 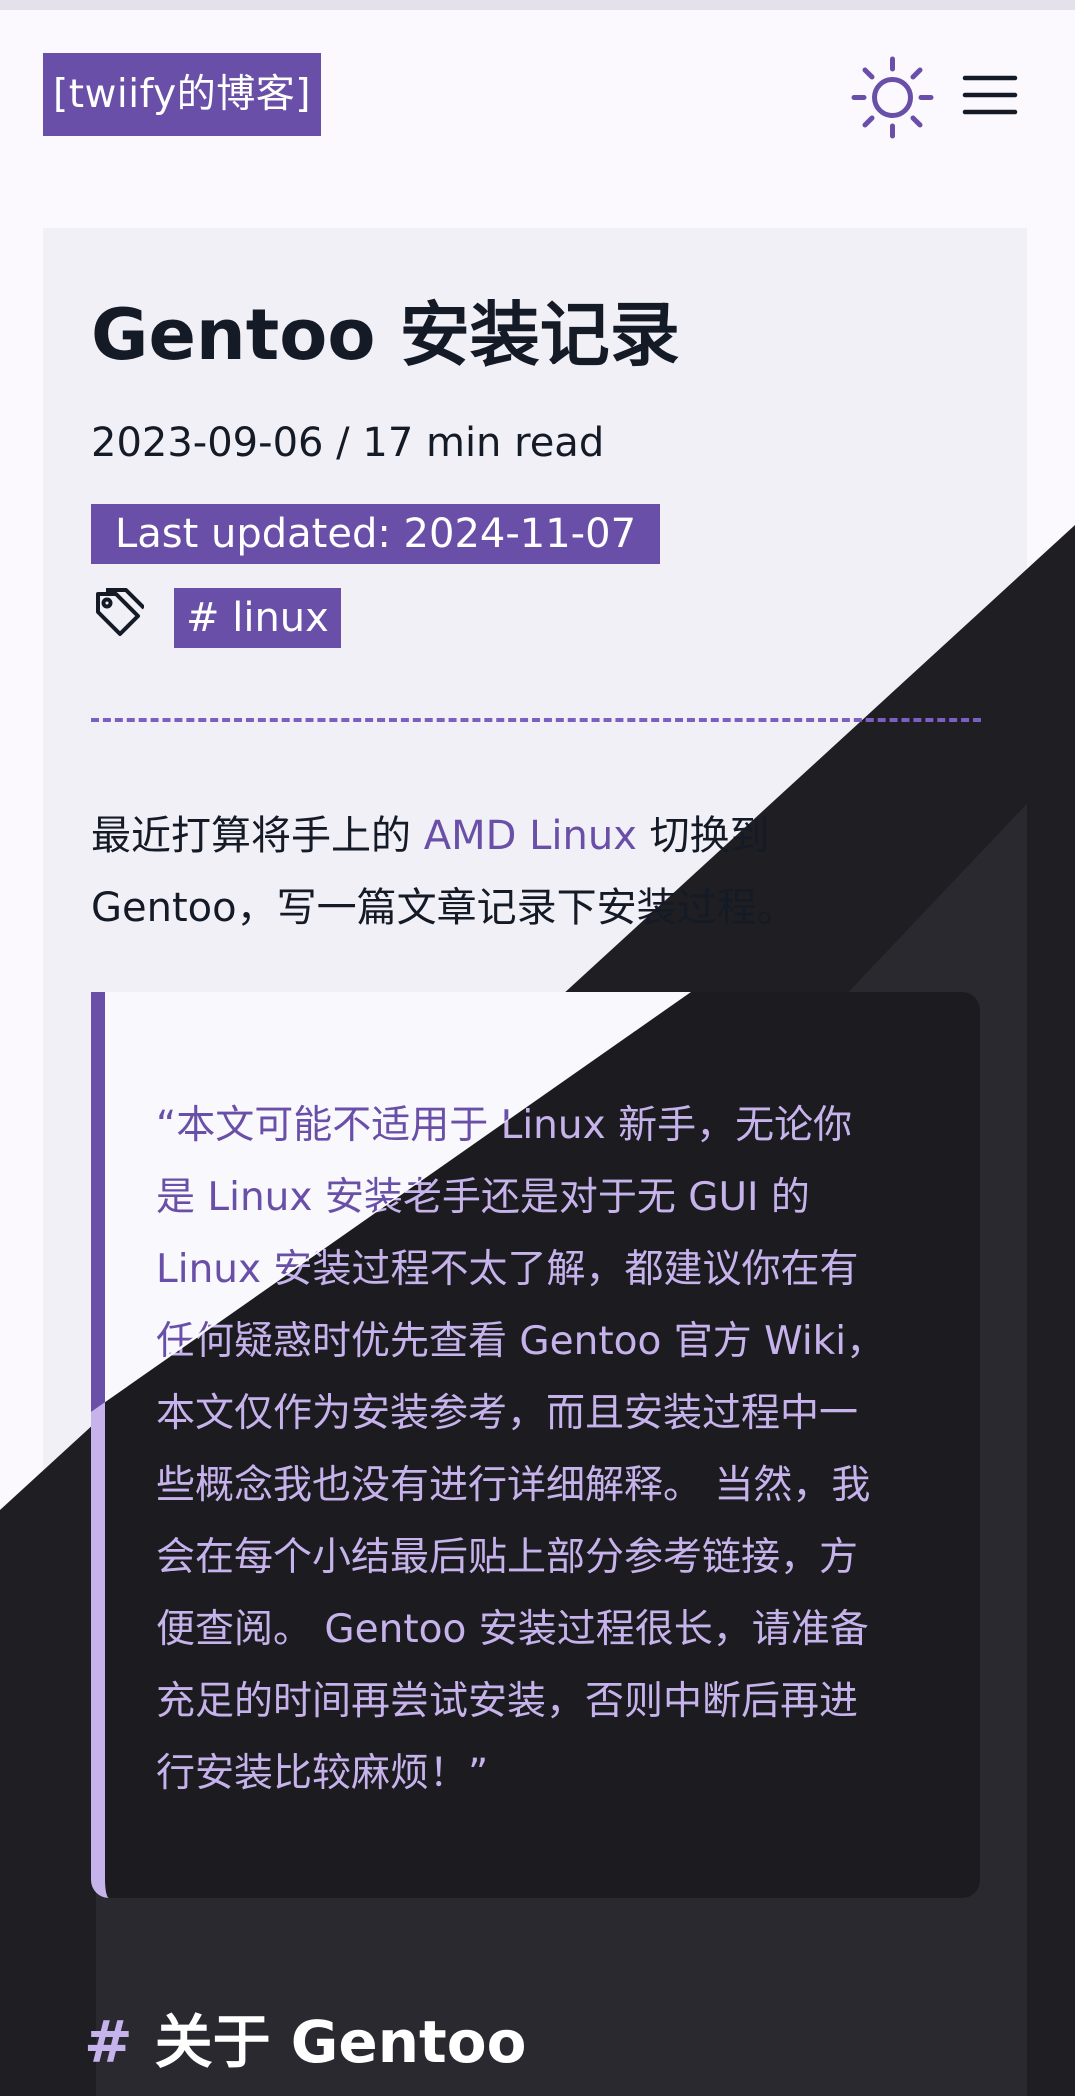 I want to click on section-divider, so click(x=536, y=720).